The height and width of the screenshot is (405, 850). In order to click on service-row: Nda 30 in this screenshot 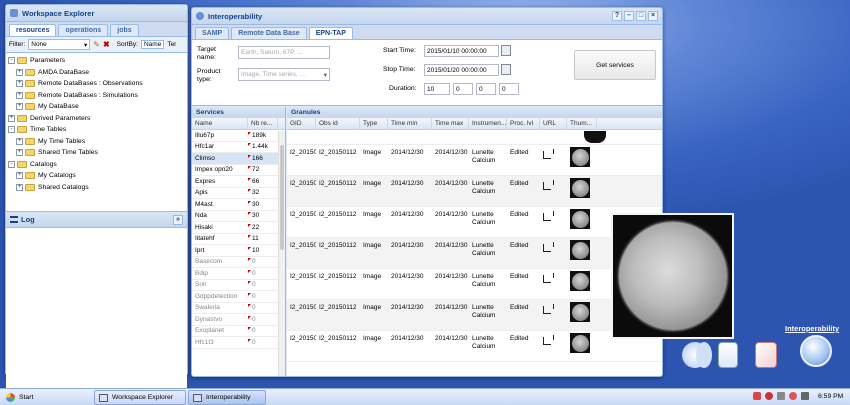, I will do `click(238, 216)`.